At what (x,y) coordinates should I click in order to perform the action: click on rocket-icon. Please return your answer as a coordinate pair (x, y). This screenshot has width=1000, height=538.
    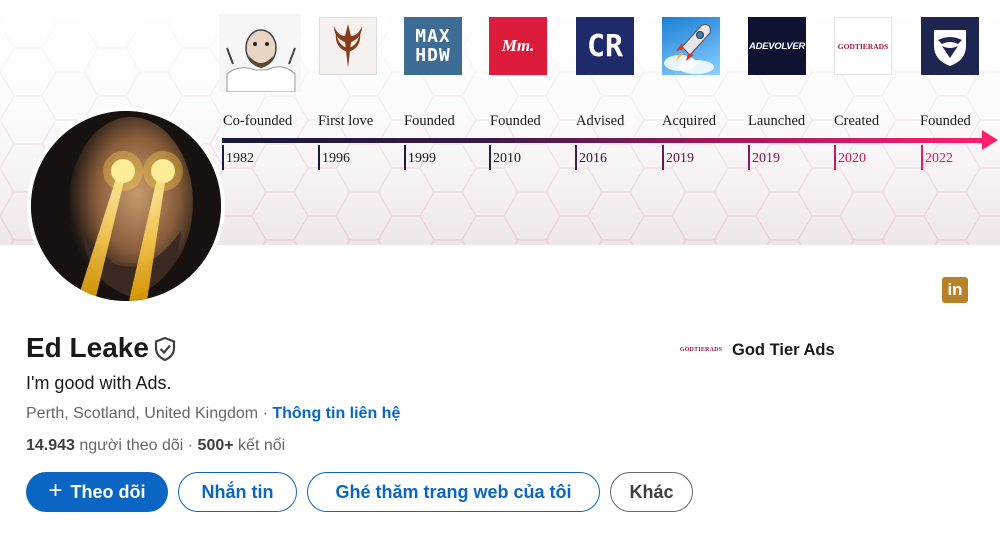
    Looking at the image, I should click on (691, 46).